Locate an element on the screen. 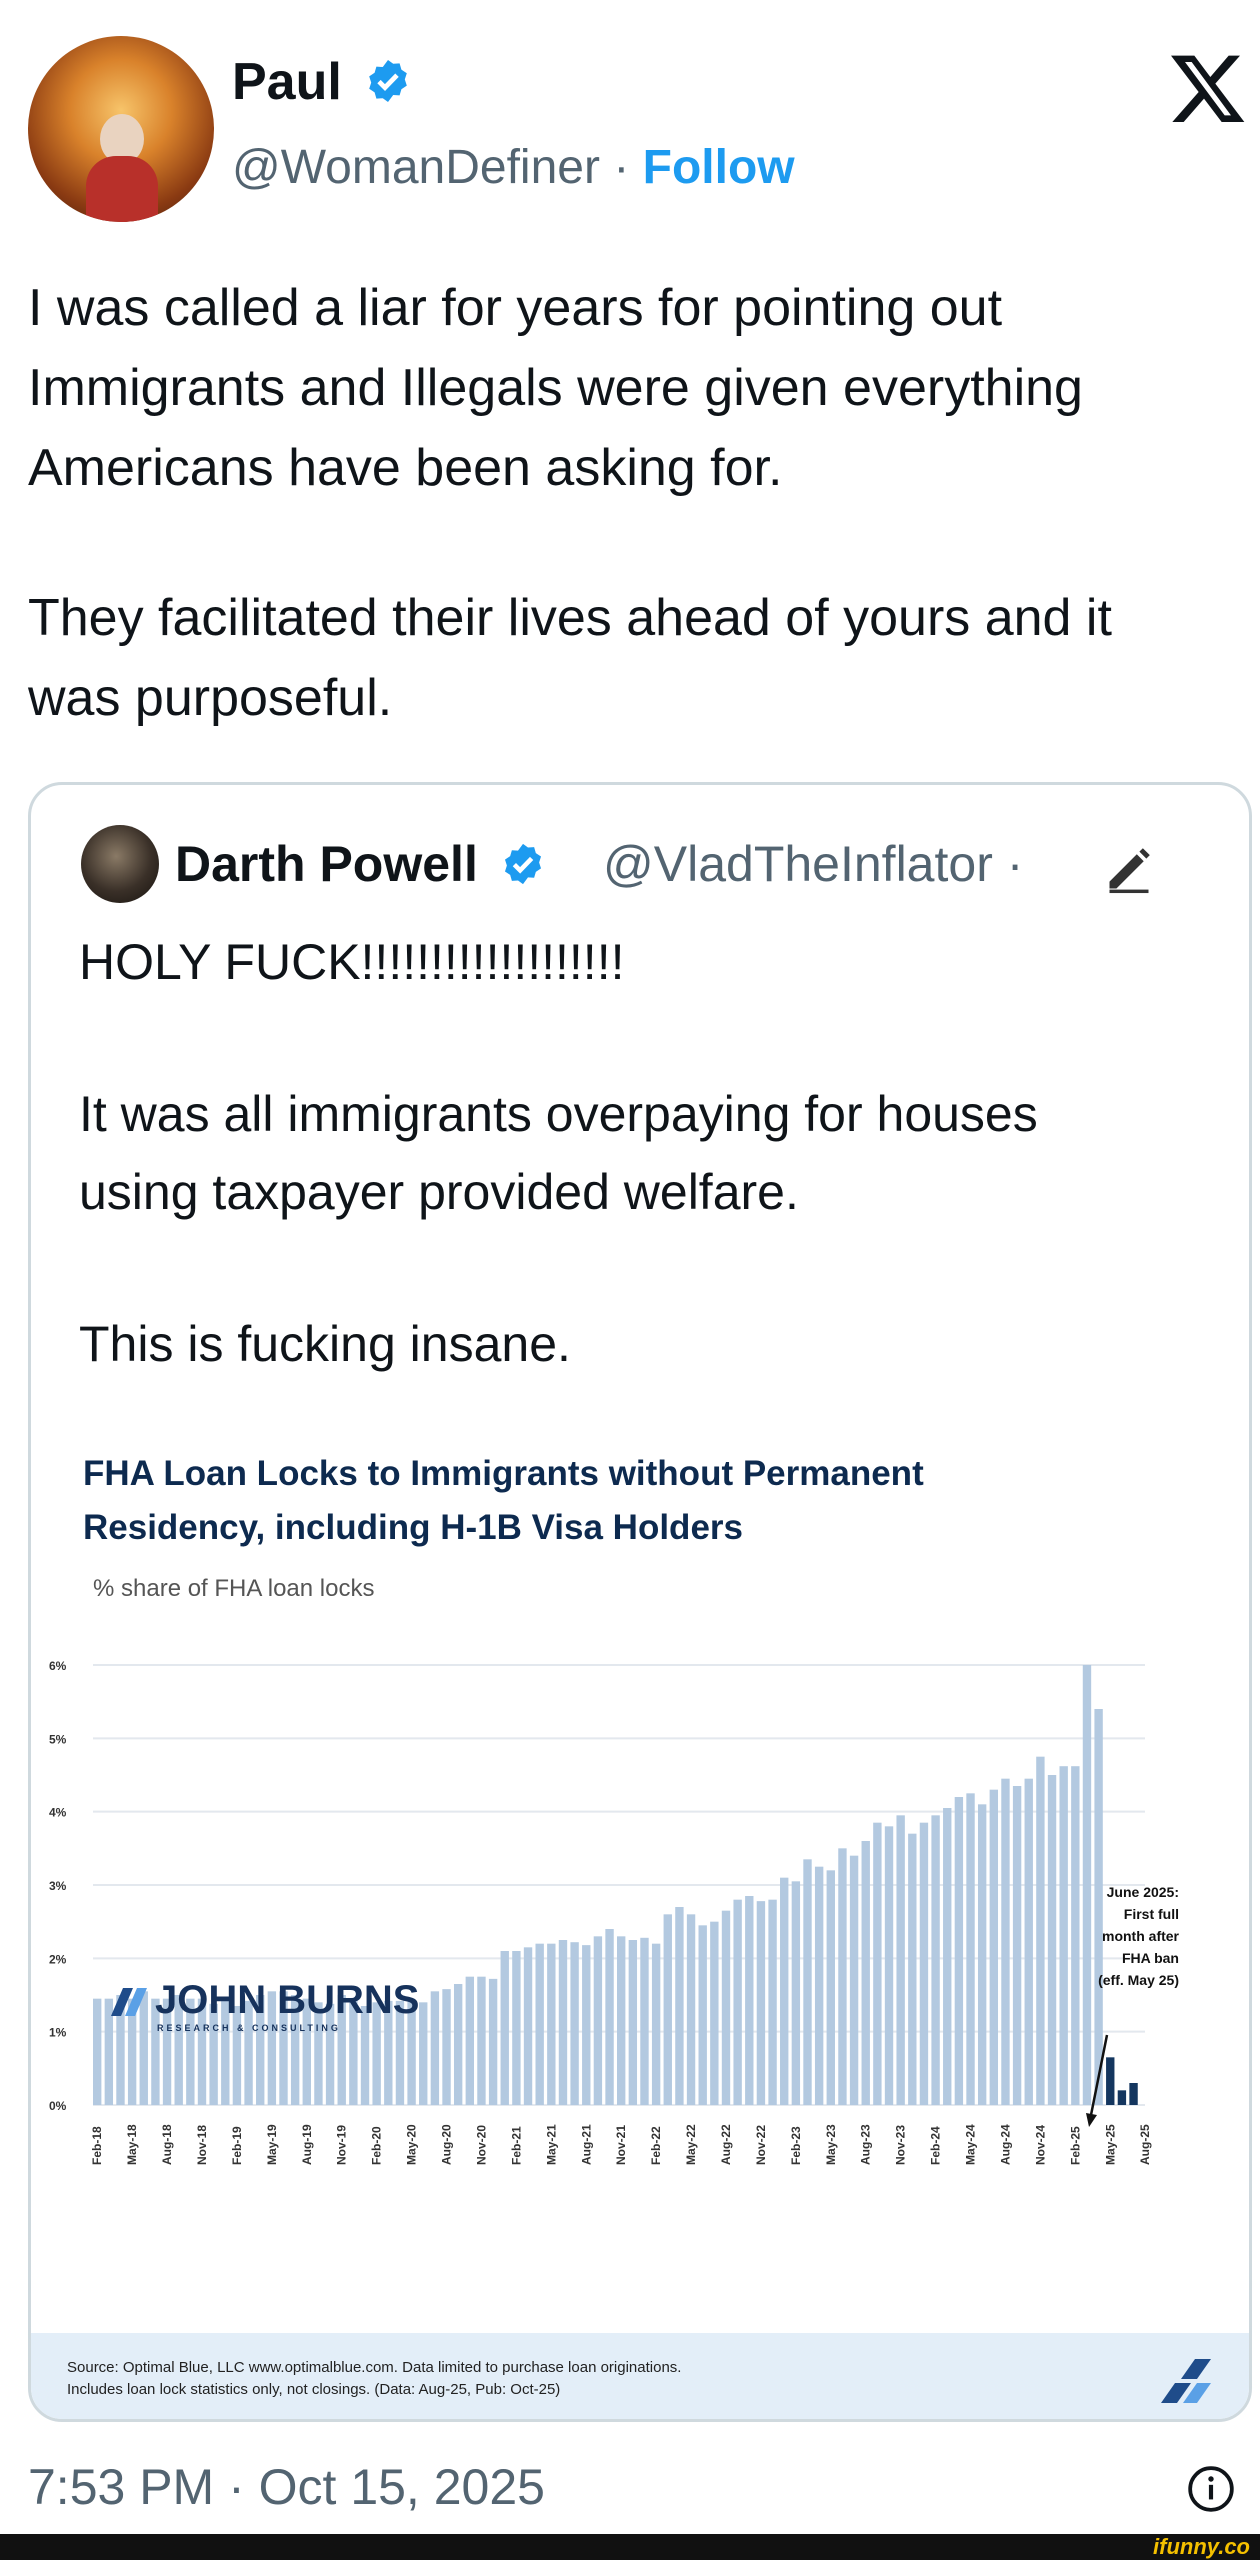 This screenshot has height=2560, width=1260. john-burns-mark-icon is located at coordinates (1186, 2381).